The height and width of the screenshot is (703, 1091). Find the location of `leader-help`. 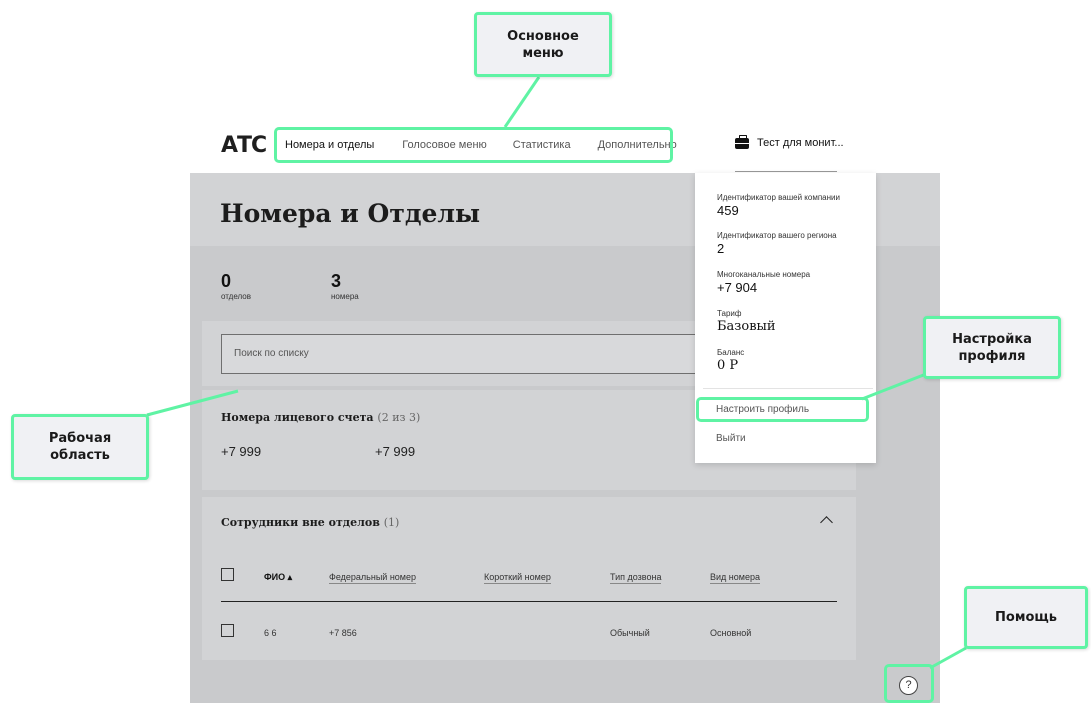

leader-help is located at coordinates (948, 658).